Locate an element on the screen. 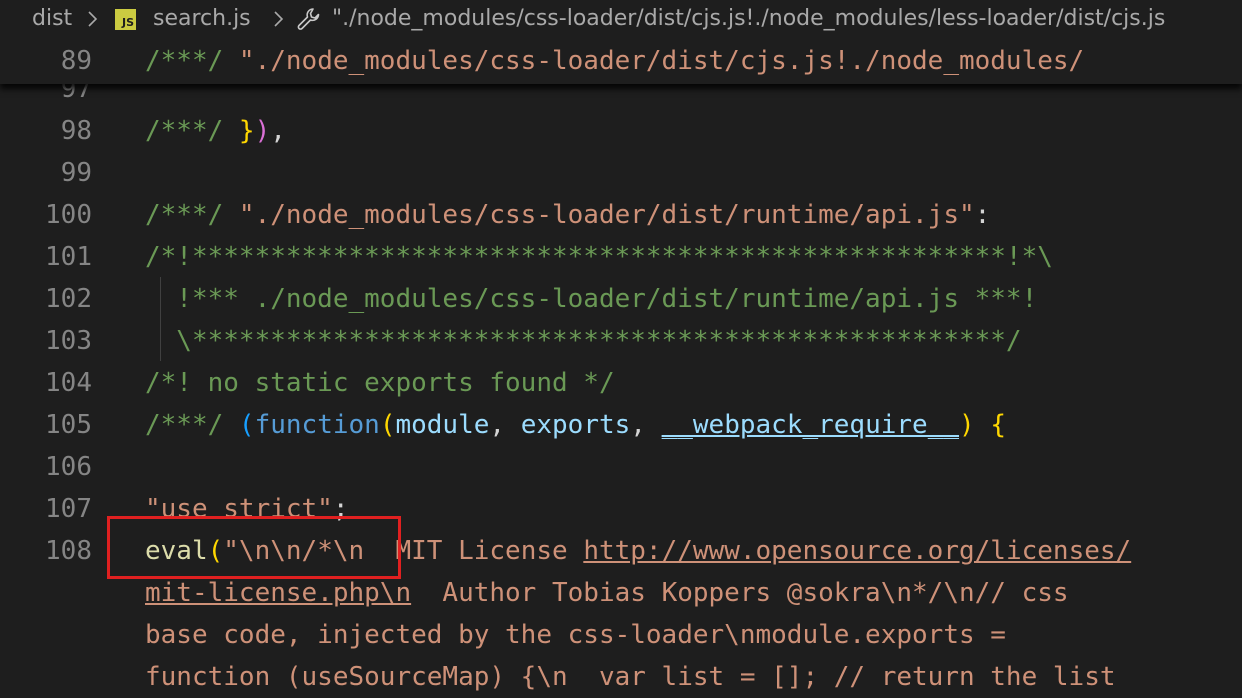  line-number: 99 is located at coordinates (76, 173).